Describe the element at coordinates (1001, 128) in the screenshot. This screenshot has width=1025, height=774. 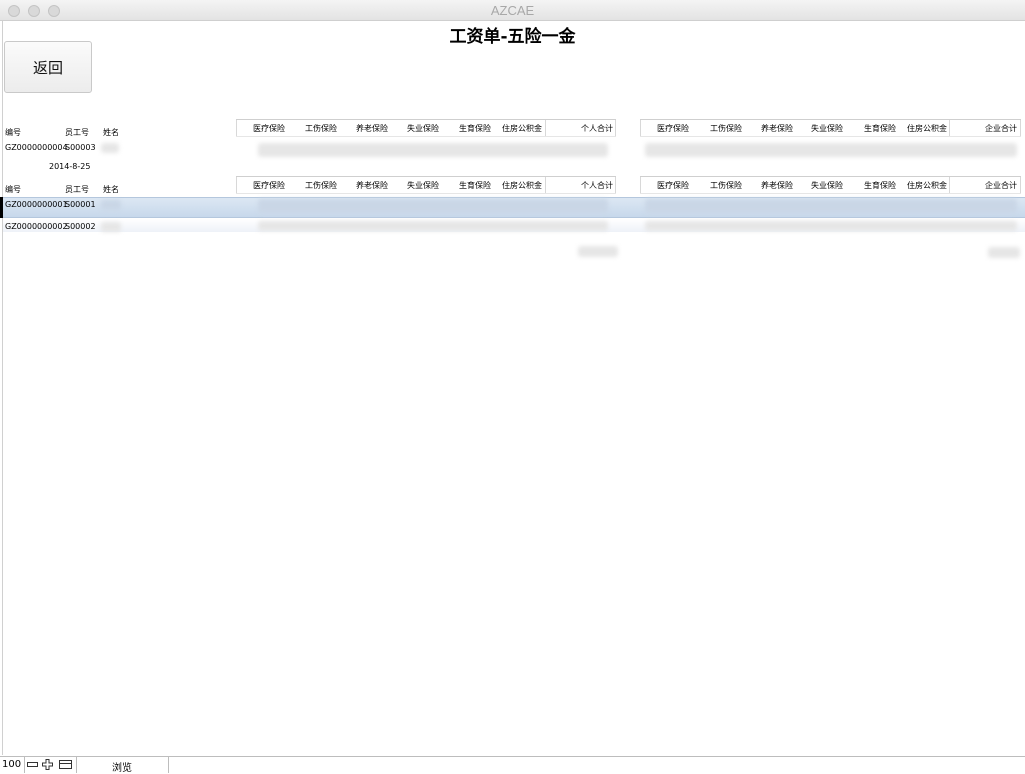
I see `header-company-total: 企业合计` at that location.